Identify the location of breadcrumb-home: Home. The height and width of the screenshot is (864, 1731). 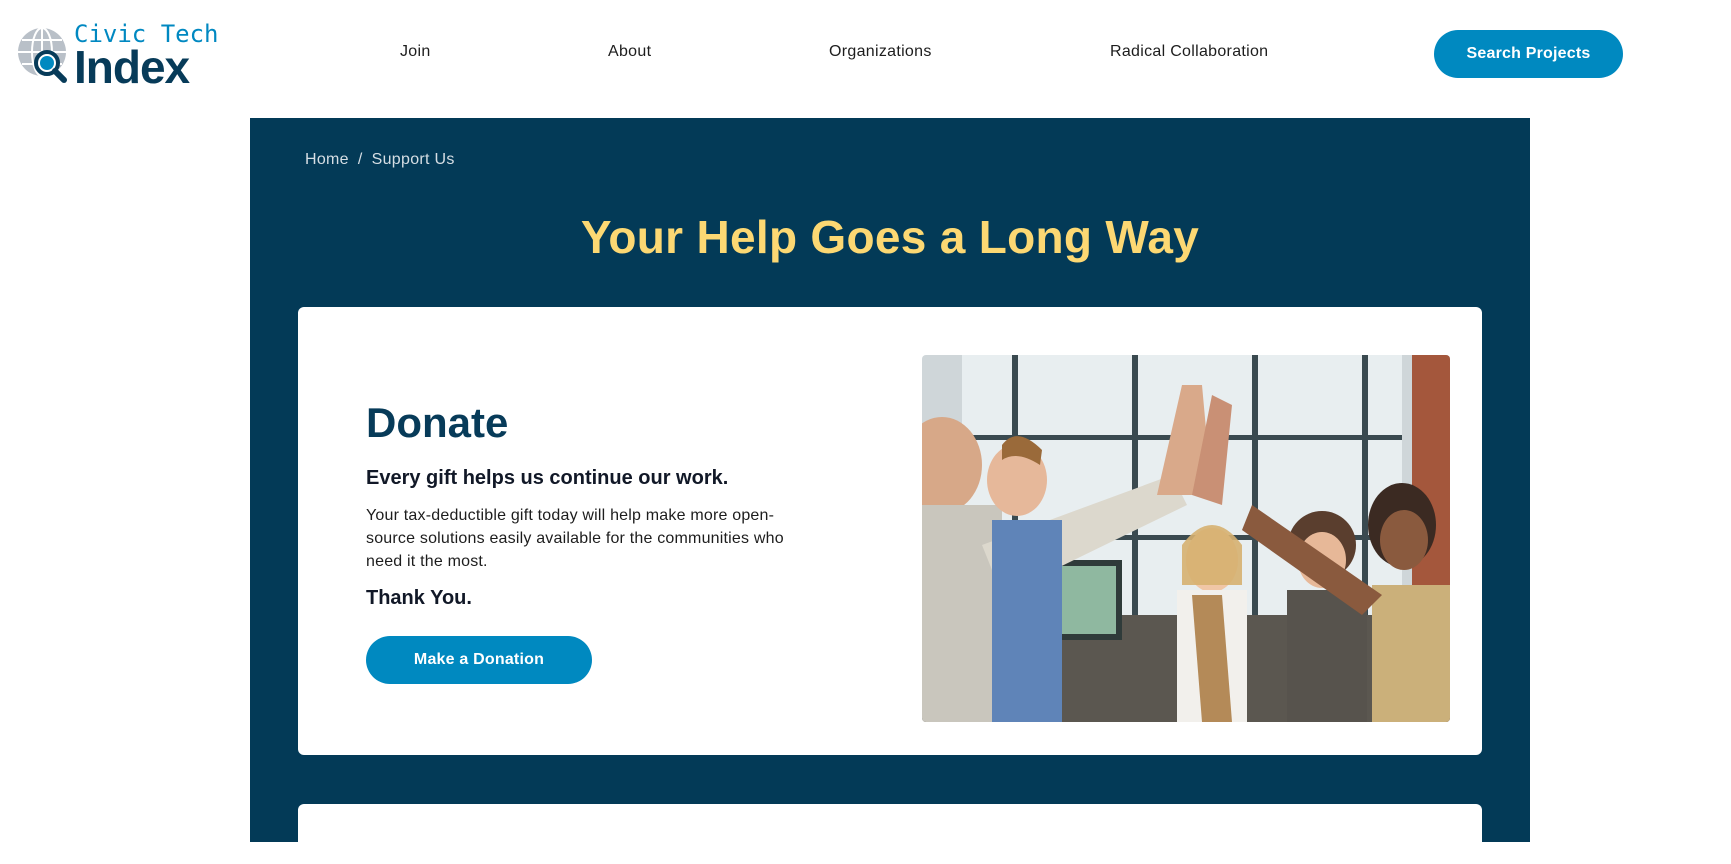
(327, 159).